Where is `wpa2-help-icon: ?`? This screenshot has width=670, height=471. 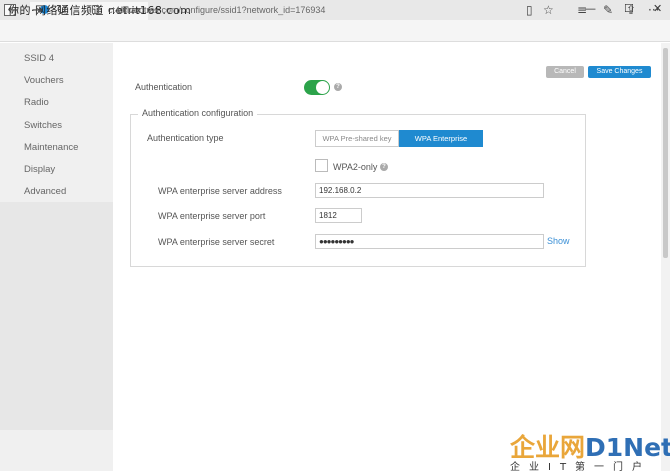
wpa2-help-icon: ? is located at coordinates (384, 167).